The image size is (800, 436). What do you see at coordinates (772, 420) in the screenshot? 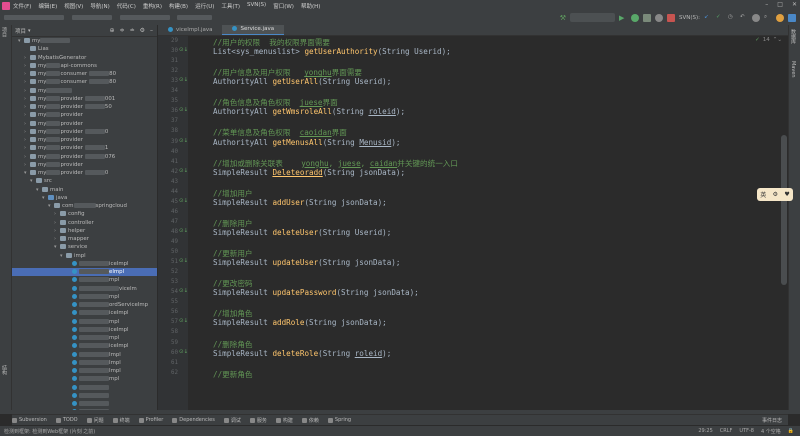
I see `event-log-button: 事件日志` at bounding box center [772, 420].